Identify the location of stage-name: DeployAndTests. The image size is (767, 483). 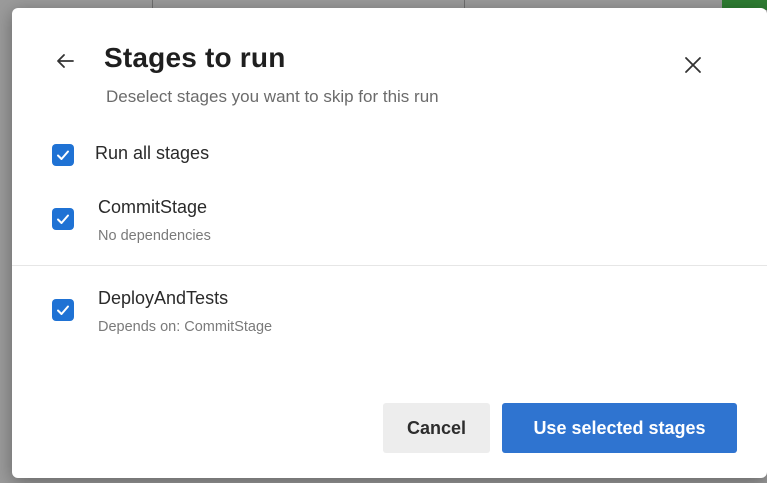
(163, 298).